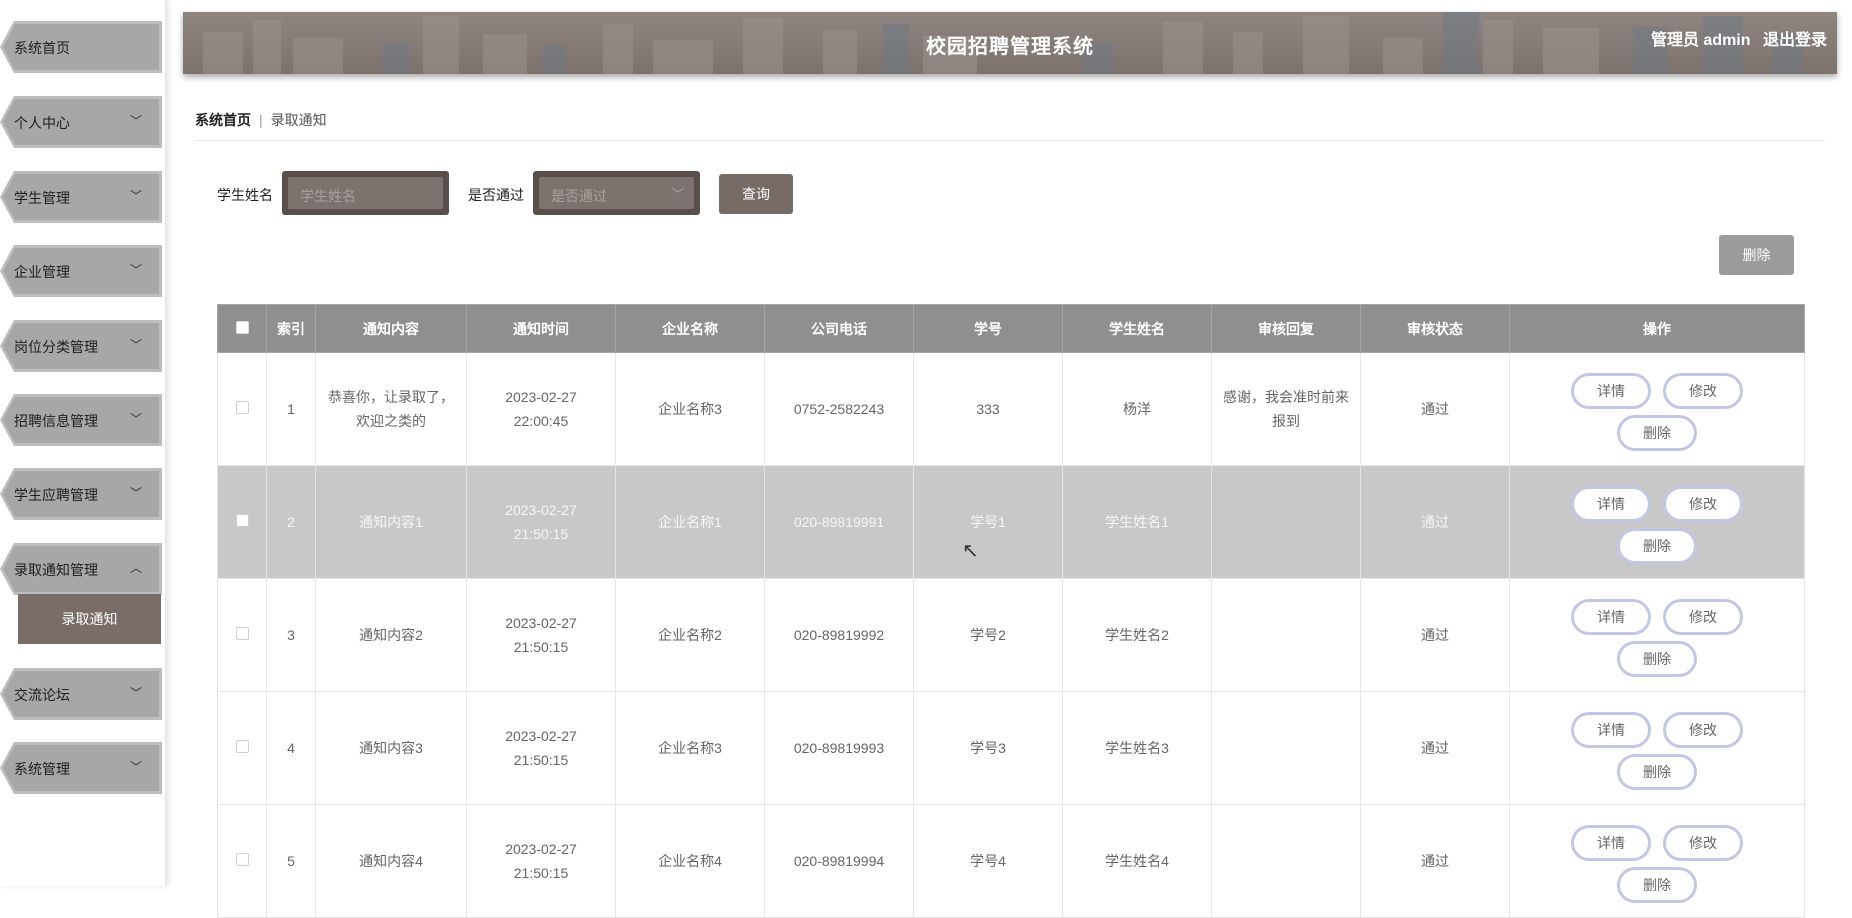 This screenshot has height=918, width=1852. What do you see at coordinates (690, 635) in the screenshot?
I see `cell-company: 企业名称2` at bounding box center [690, 635].